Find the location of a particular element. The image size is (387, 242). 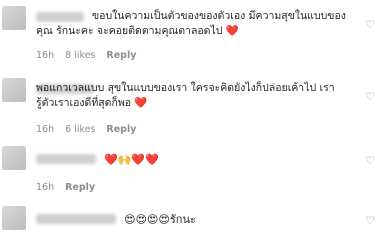

comment-meta: 16h Reply is located at coordinates (65, 187).